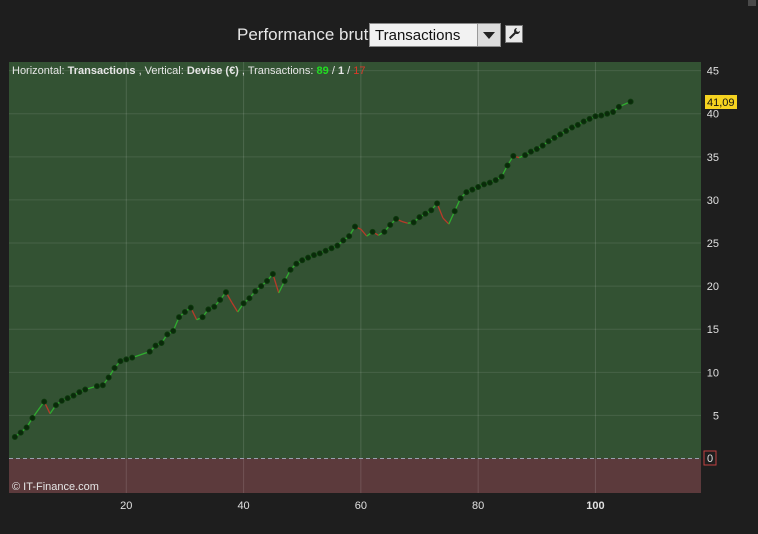  Describe the element at coordinates (161, 71) in the screenshot. I see `vertical-label: , Vertical:` at that location.